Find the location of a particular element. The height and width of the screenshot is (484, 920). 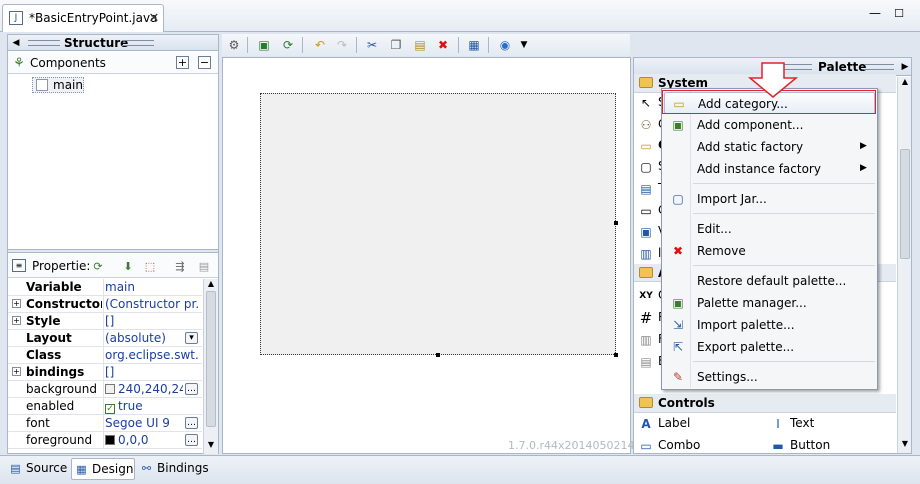

property-value: Segoe UI 9 is located at coordinates (144, 423).